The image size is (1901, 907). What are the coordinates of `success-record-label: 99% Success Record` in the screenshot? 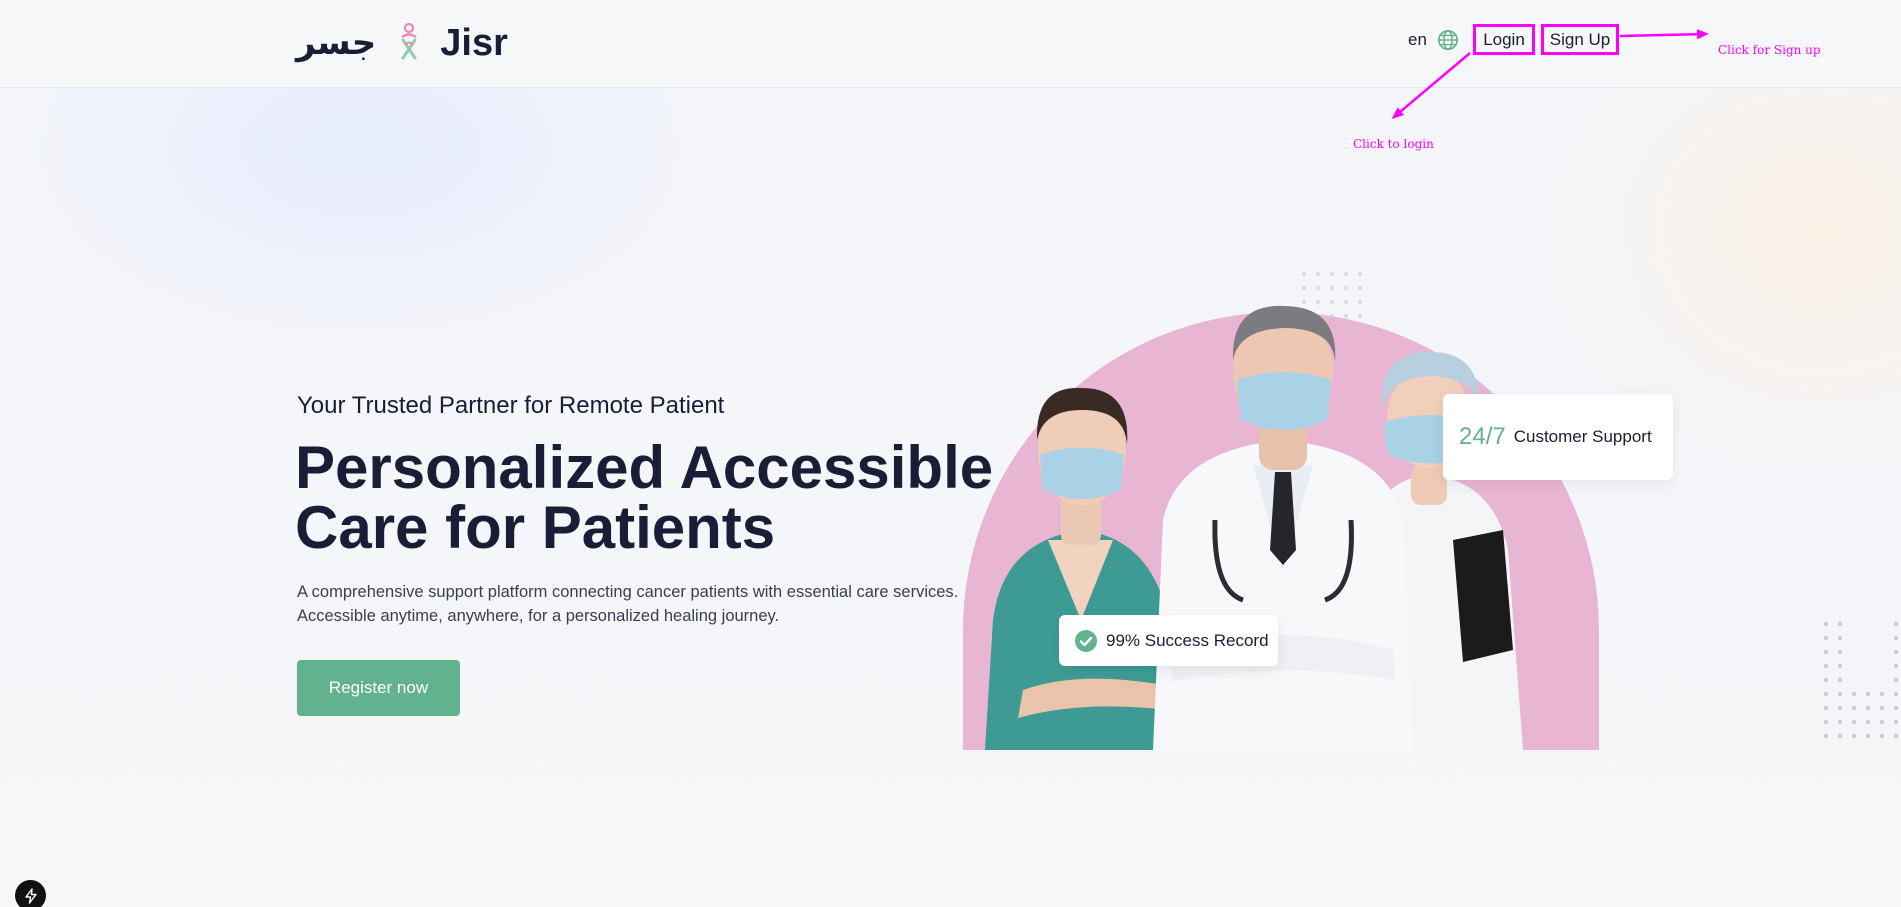 It's located at (1187, 640).